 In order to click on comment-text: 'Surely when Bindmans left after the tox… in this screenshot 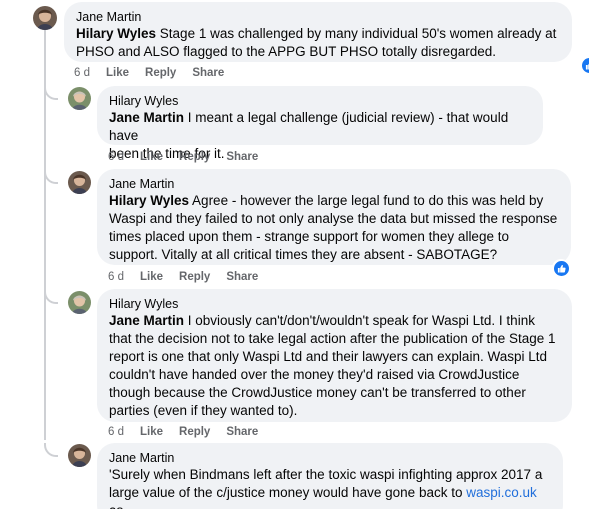, I will do `click(330, 487)`.